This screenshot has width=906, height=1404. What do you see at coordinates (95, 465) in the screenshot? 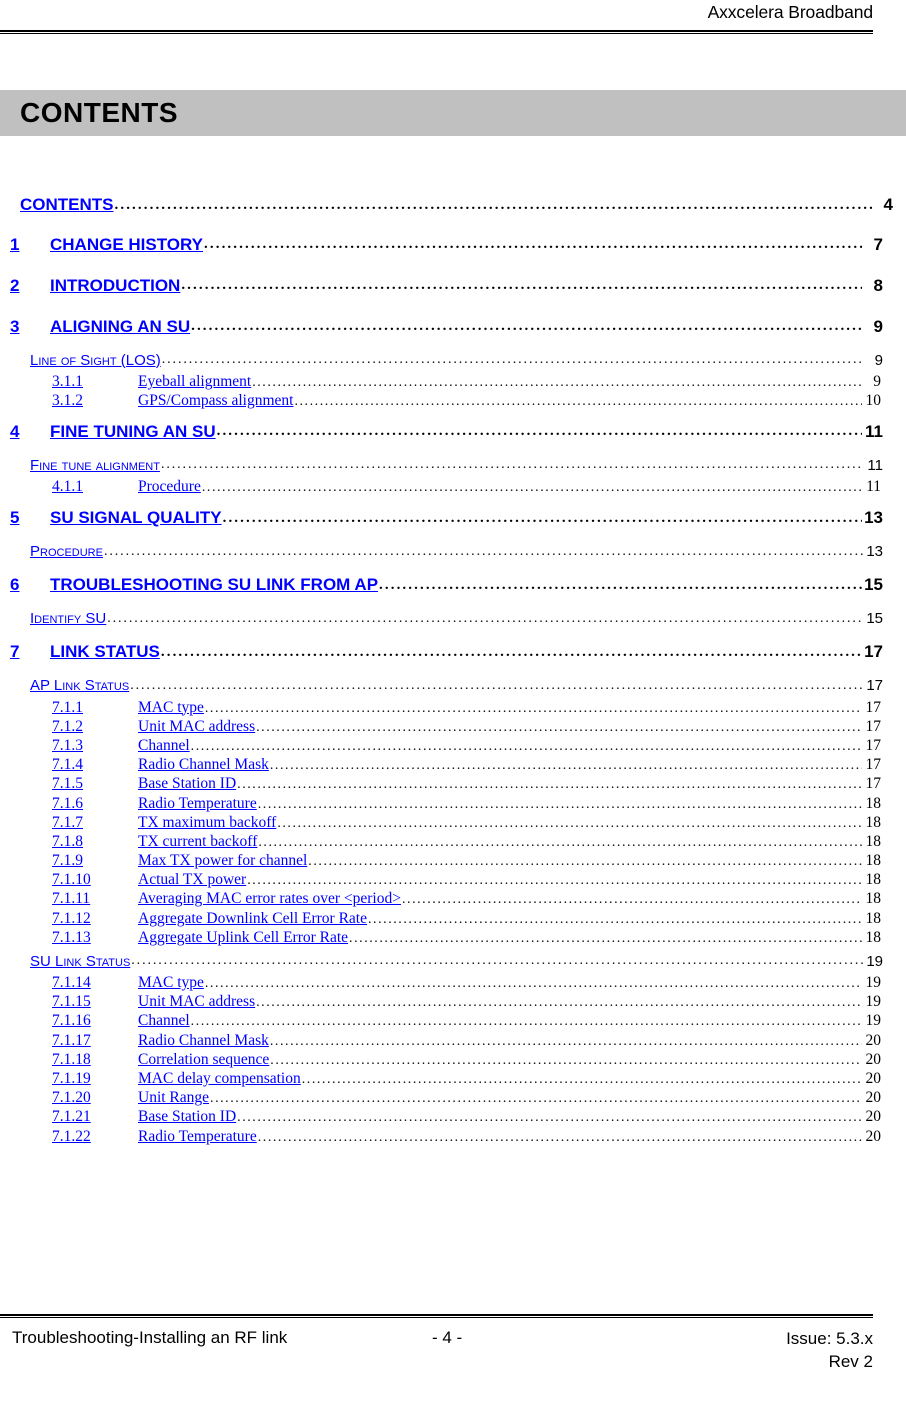
I see `toc-entry-label: Fine tune alignment` at bounding box center [95, 465].